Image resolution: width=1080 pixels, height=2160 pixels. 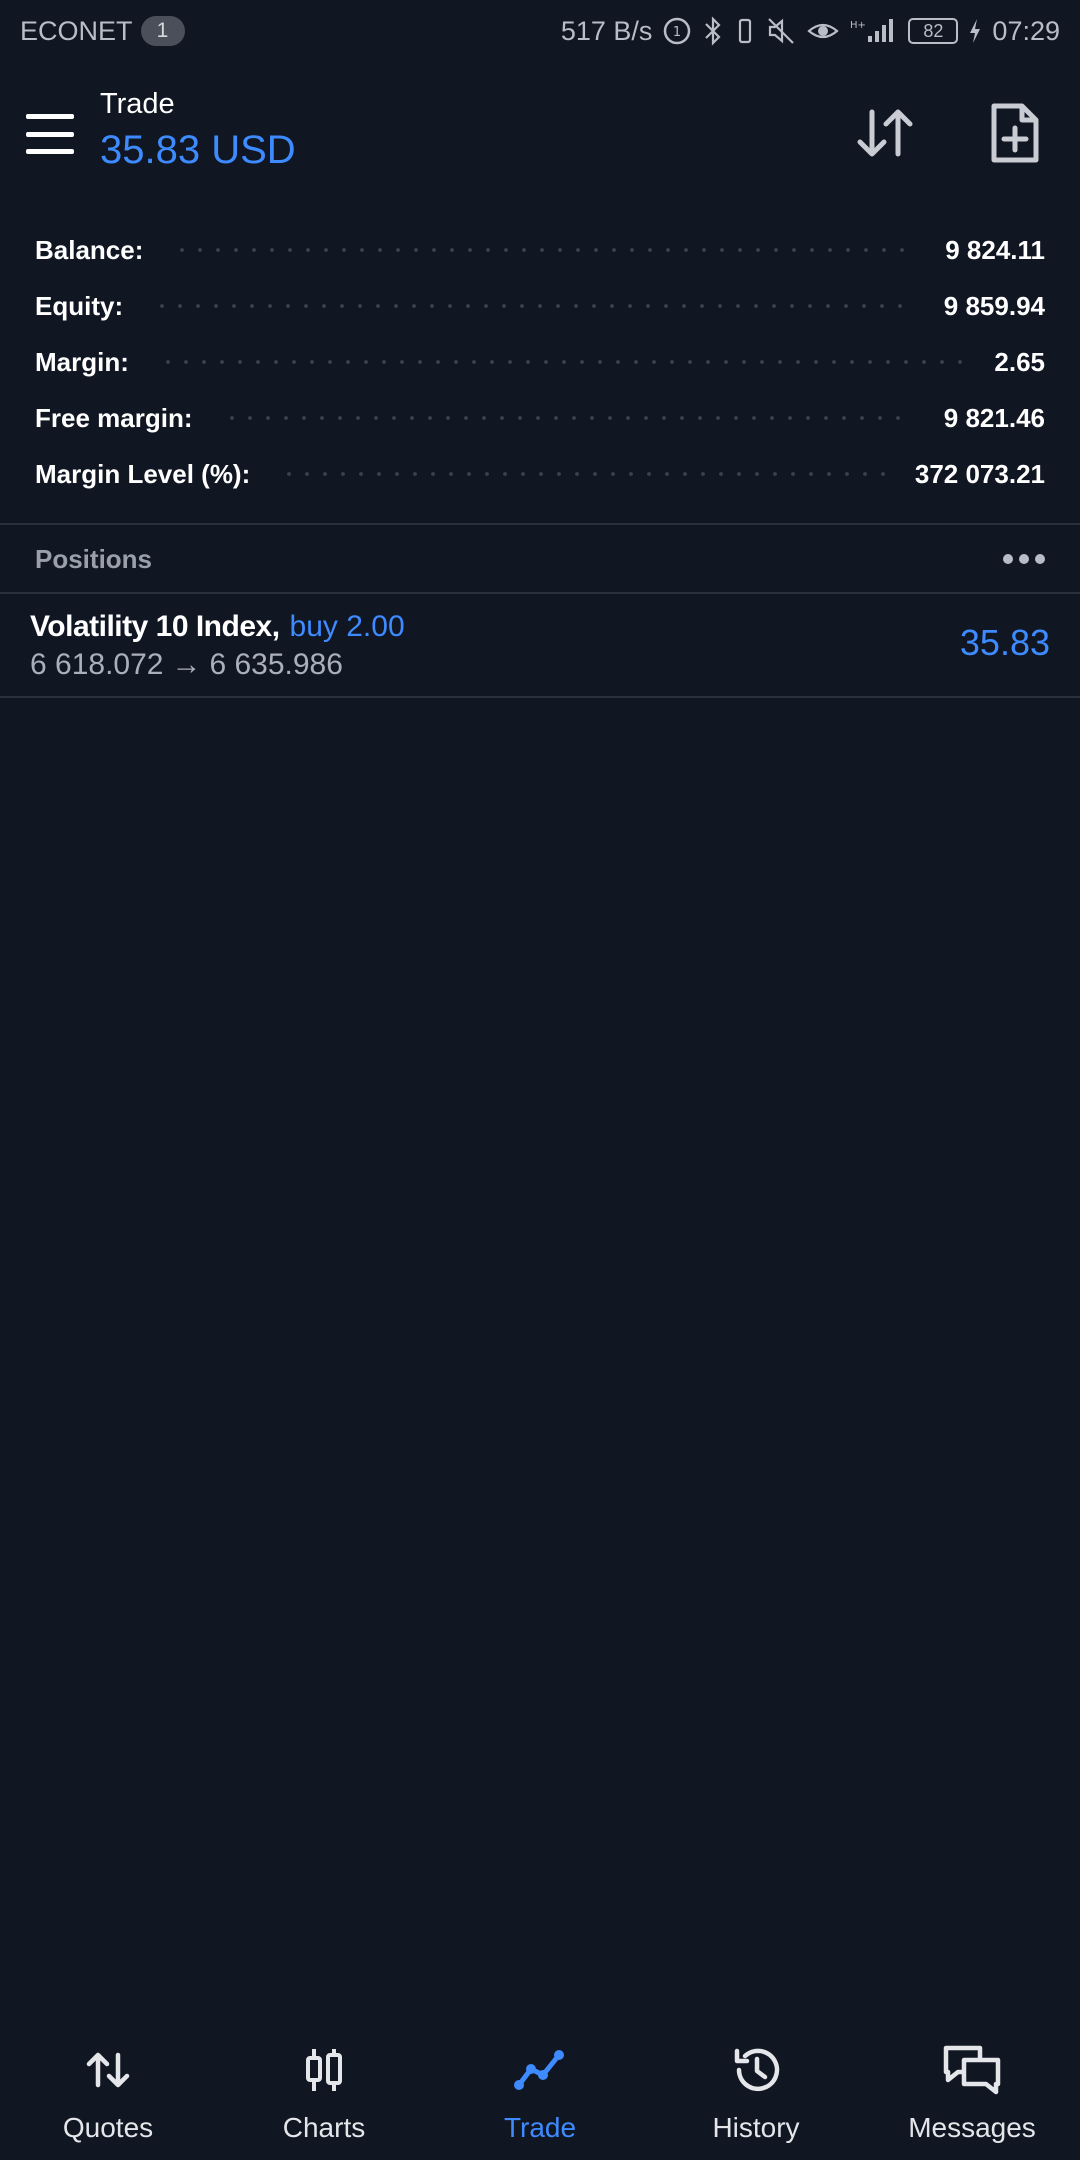 I want to click on position-symbol: Volatility 10 Index,, so click(x=155, y=626).